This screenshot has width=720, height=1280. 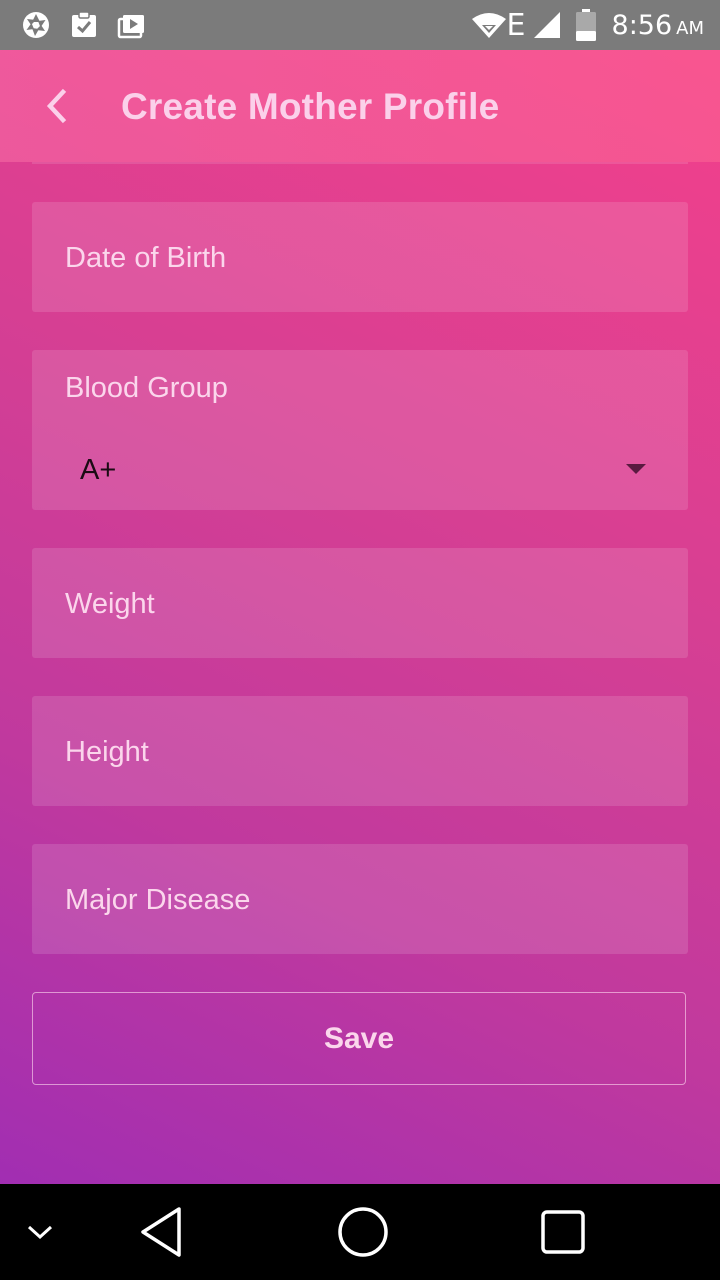 What do you see at coordinates (360, 257) in the screenshot?
I see `date-of-birth-field: Date of Birth` at bounding box center [360, 257].